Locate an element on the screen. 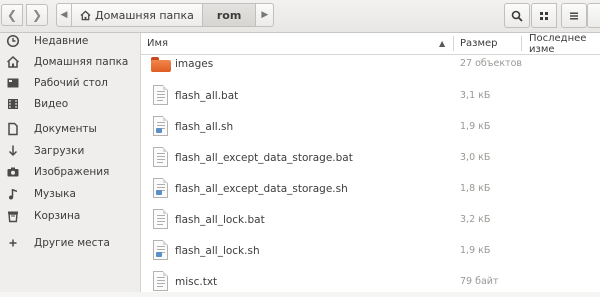 The width and height of the screenshot is (600, 297). file-row: flash_all.sh 1,9 кБ is located at coordinates (370, 126).